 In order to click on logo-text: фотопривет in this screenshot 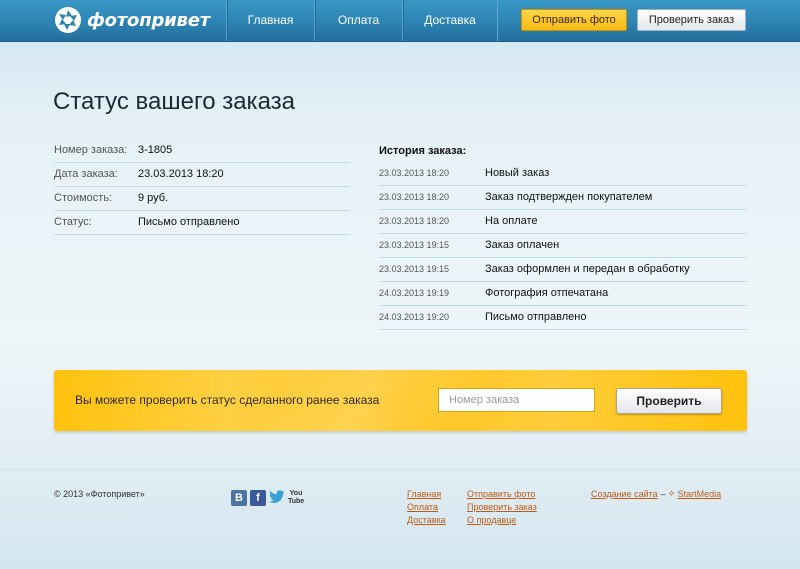, I will do `click(148, 20)`.